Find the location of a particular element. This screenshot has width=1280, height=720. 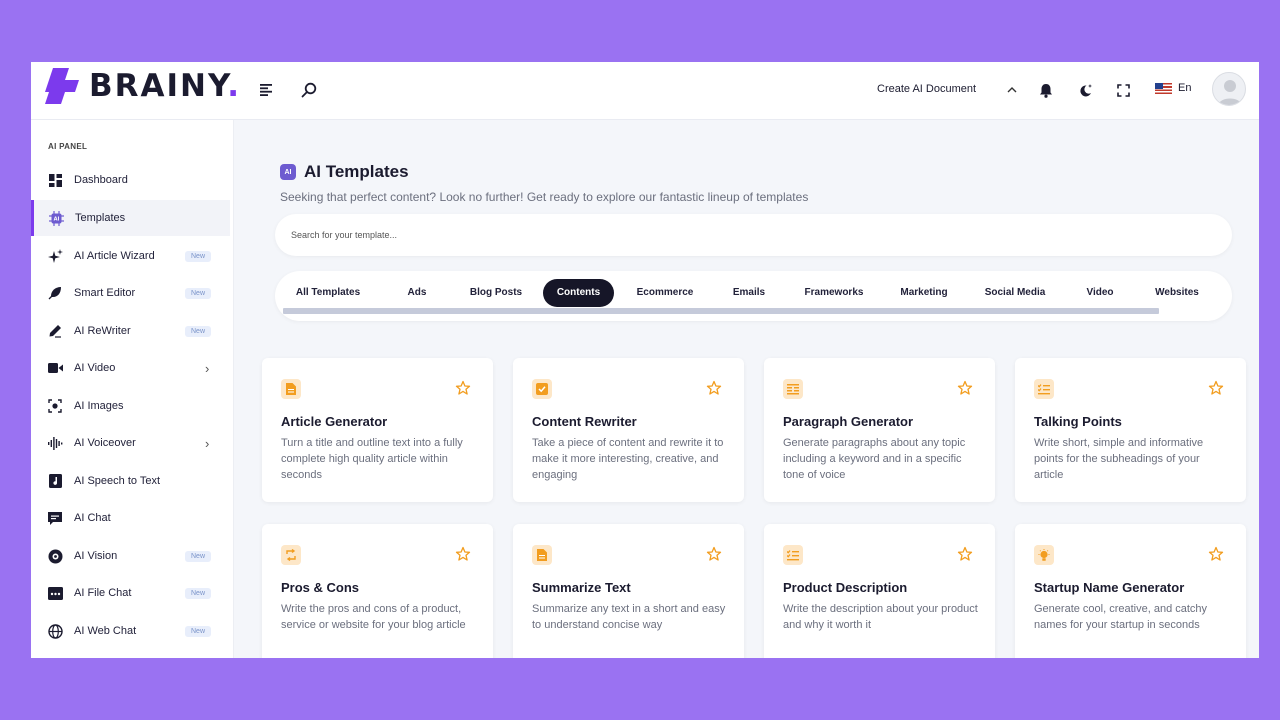

bell-icon is located at coordinates (1046, 90).